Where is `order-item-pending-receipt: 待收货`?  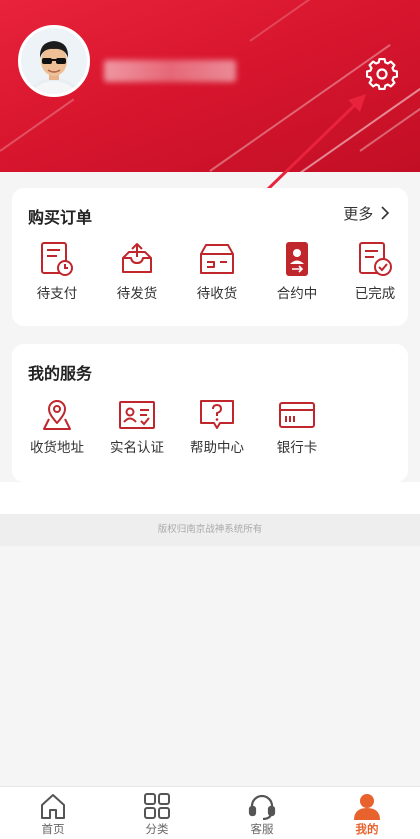
order-item-pending-receipt: 待收货 is located at coordinates (217, 271).